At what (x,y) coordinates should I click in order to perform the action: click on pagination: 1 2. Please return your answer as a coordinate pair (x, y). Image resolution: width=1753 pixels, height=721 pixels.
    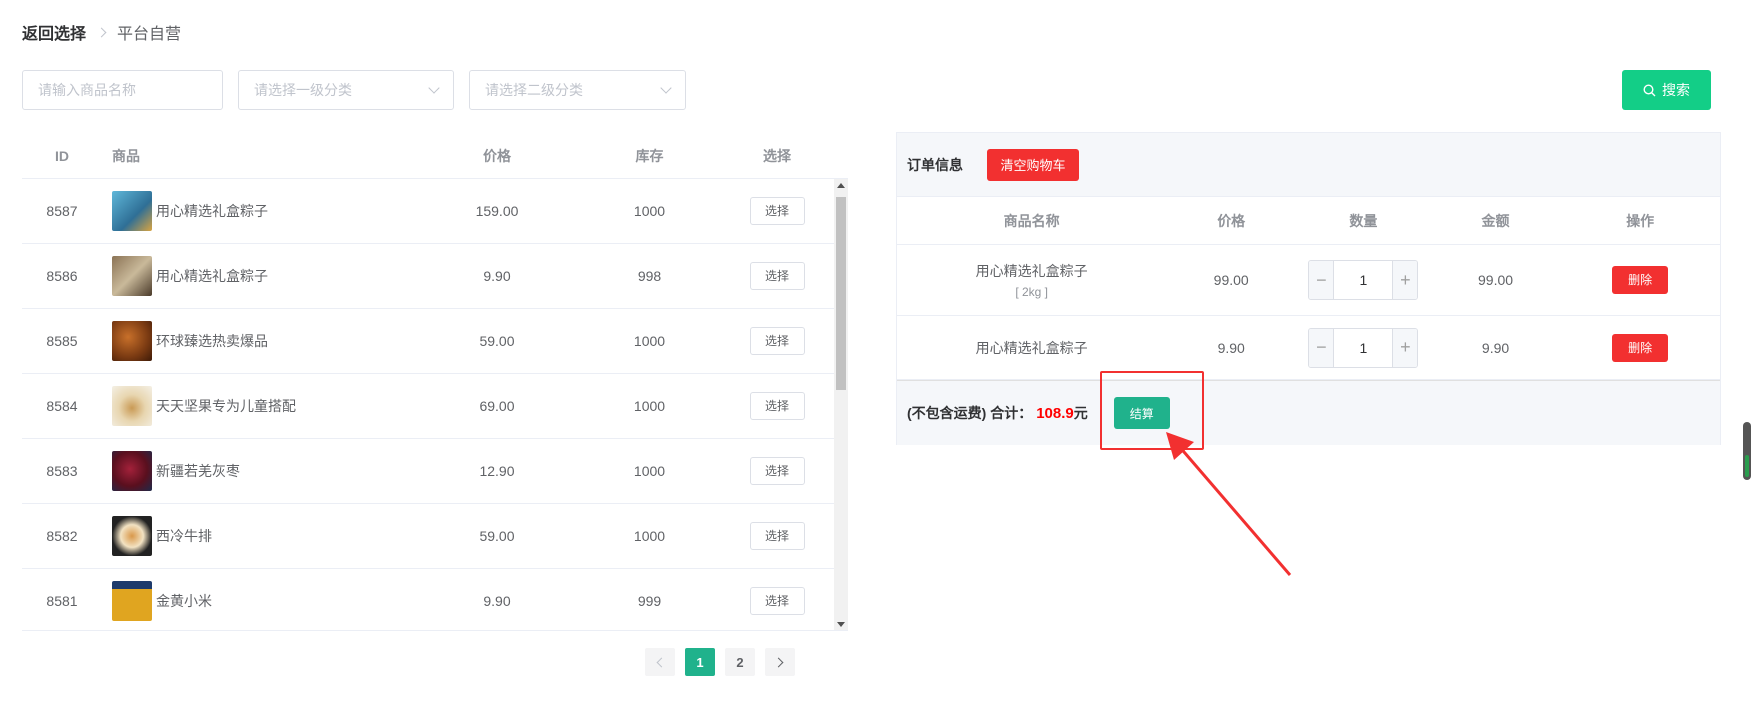
    Looking at the image, I should click on (720, 662).